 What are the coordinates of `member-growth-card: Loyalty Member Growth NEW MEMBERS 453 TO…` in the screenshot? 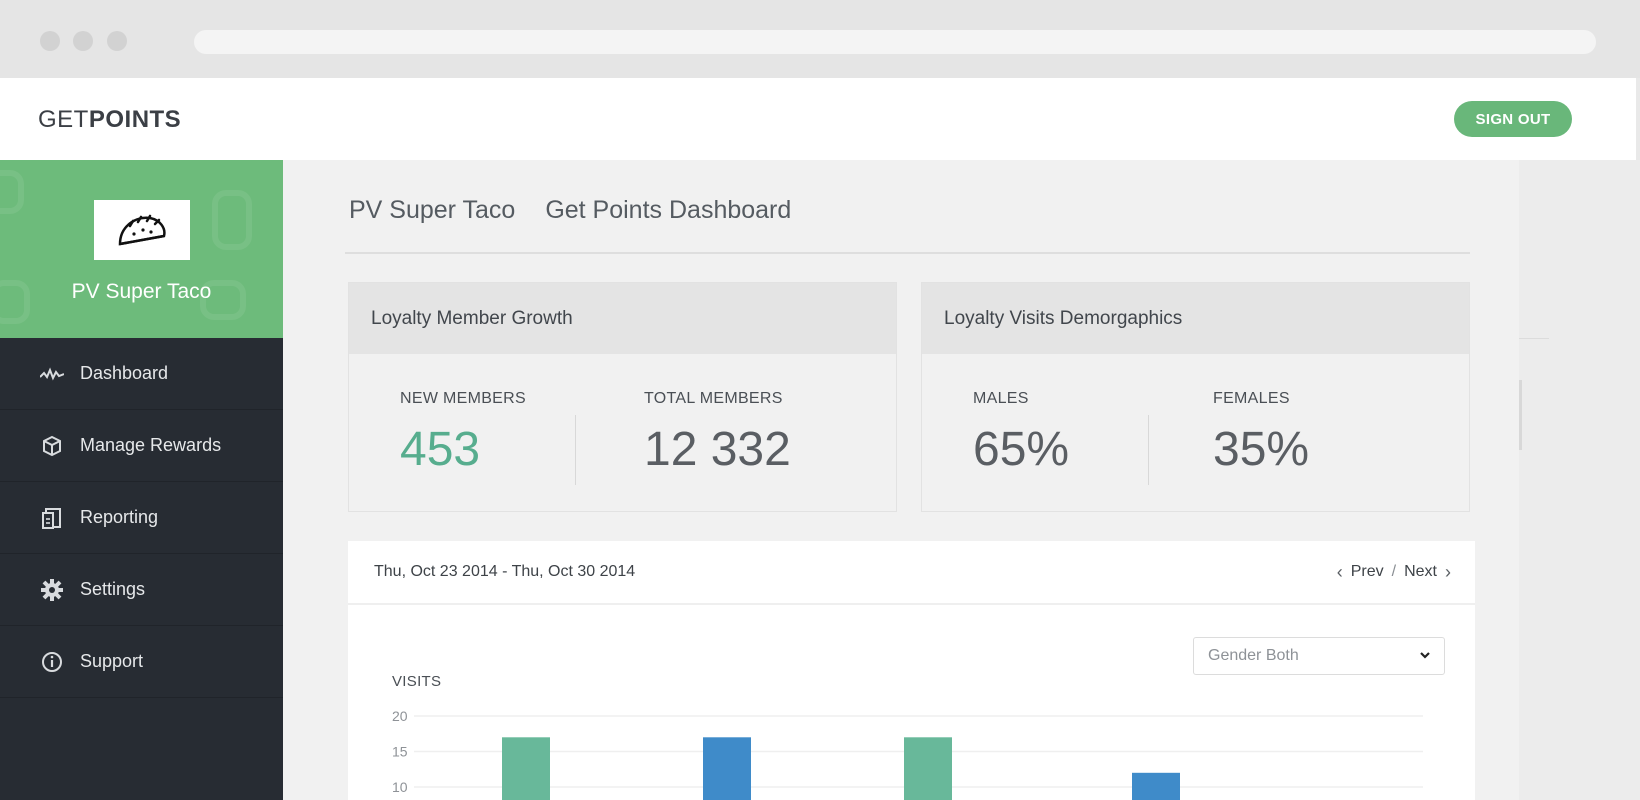 It's located at (622, 397).